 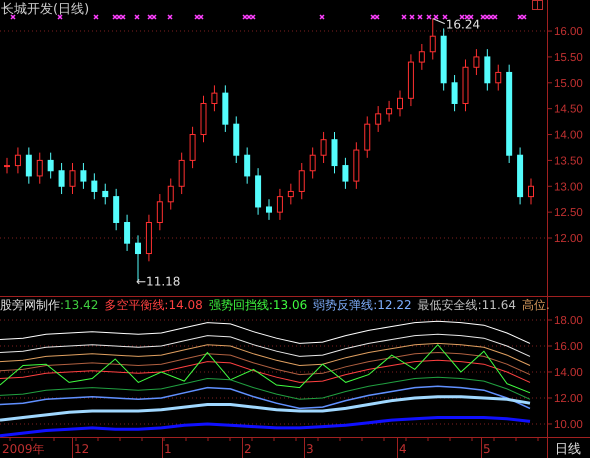 What do you see at coordinates (568, 161) in the screenshot?
I see `axis-label: 13.50` at bounding box center [568, 161].